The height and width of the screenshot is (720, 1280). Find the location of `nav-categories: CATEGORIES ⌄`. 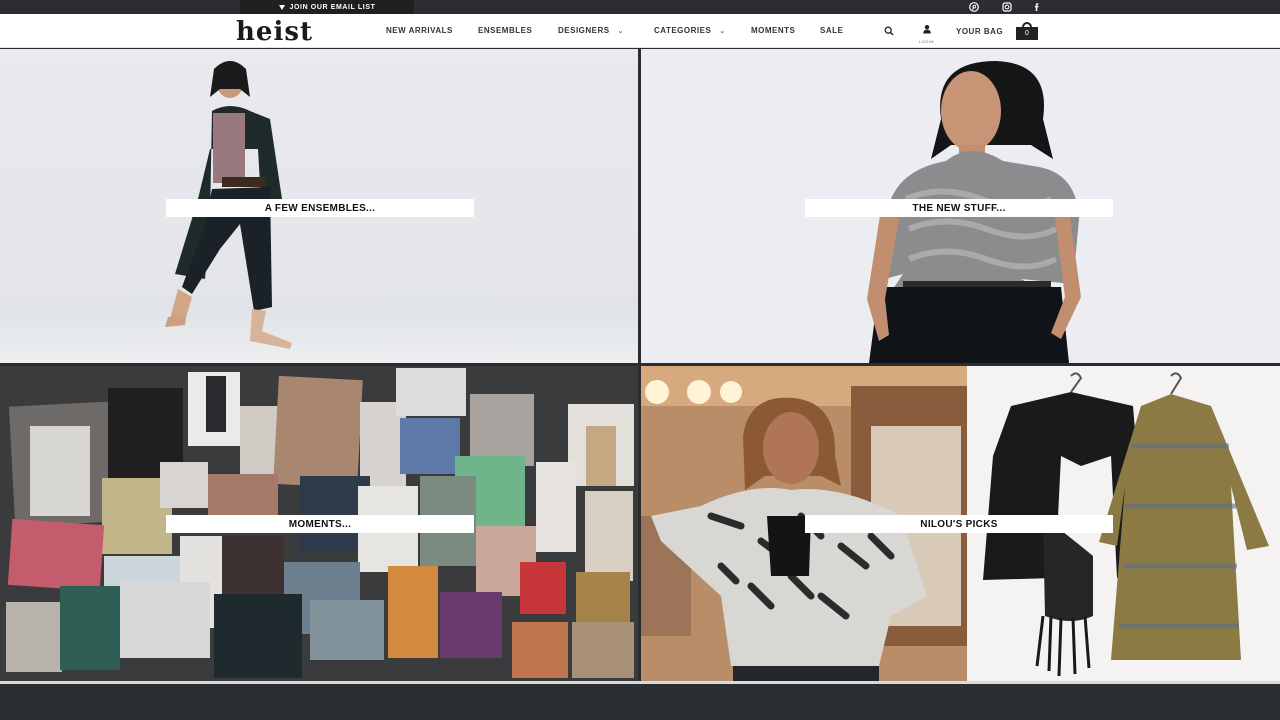

nav-categories: CATEGORIES ⌄ is located at coordinates (690, 30).